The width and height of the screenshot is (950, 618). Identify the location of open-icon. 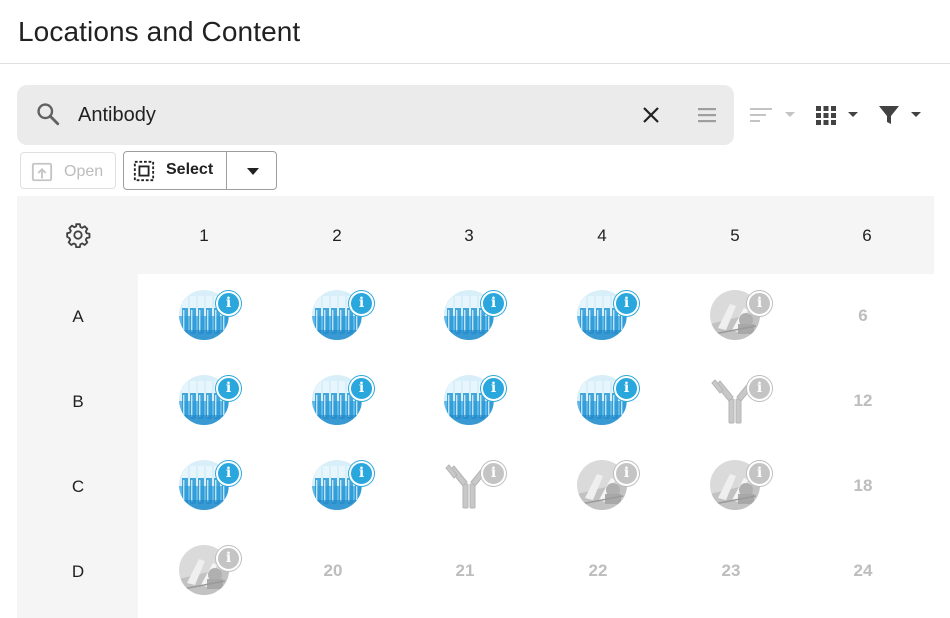
(42, 172).